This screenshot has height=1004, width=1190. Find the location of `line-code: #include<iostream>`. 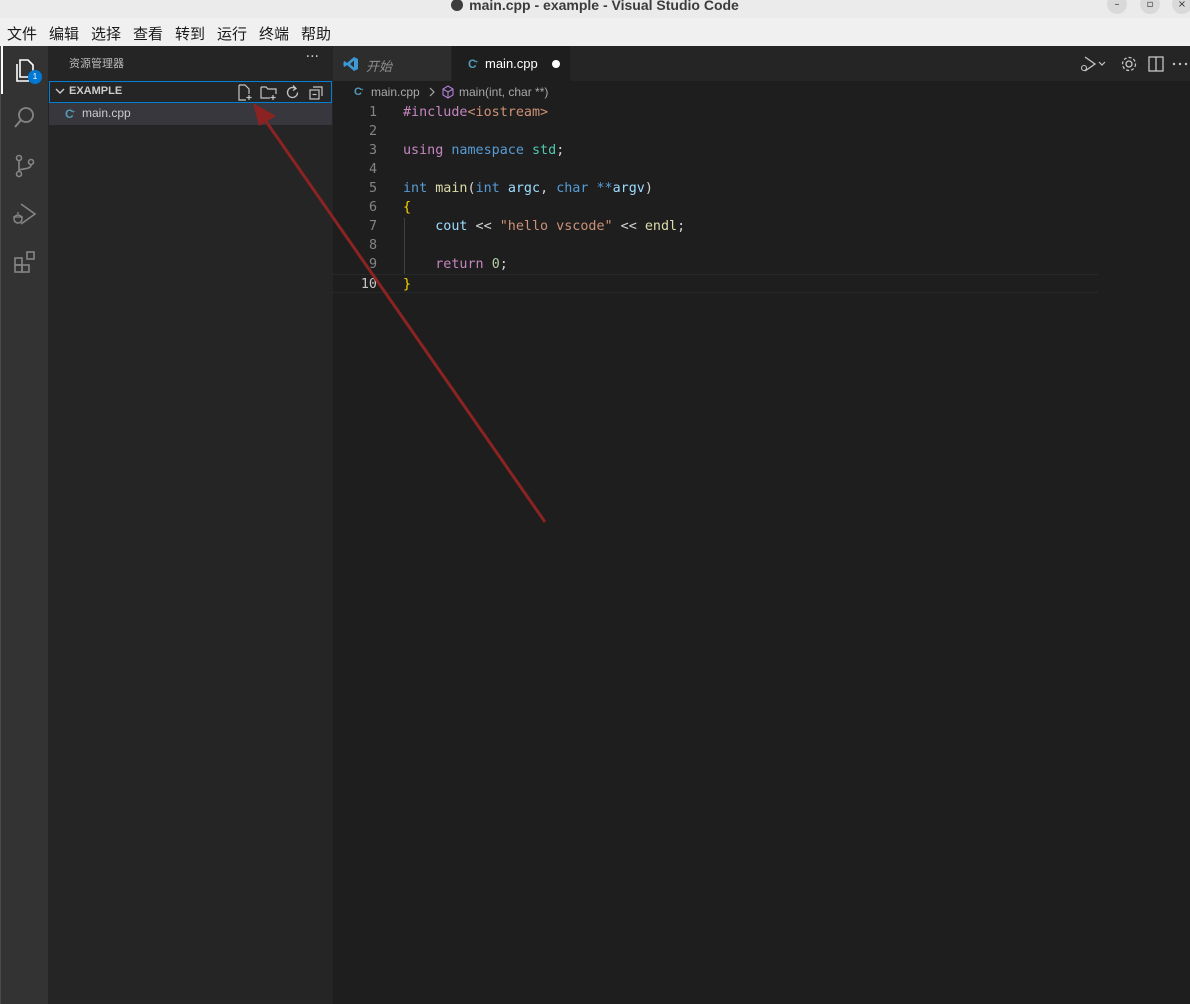

line-code: #include<iostream> is located at coordinates (475, 112).